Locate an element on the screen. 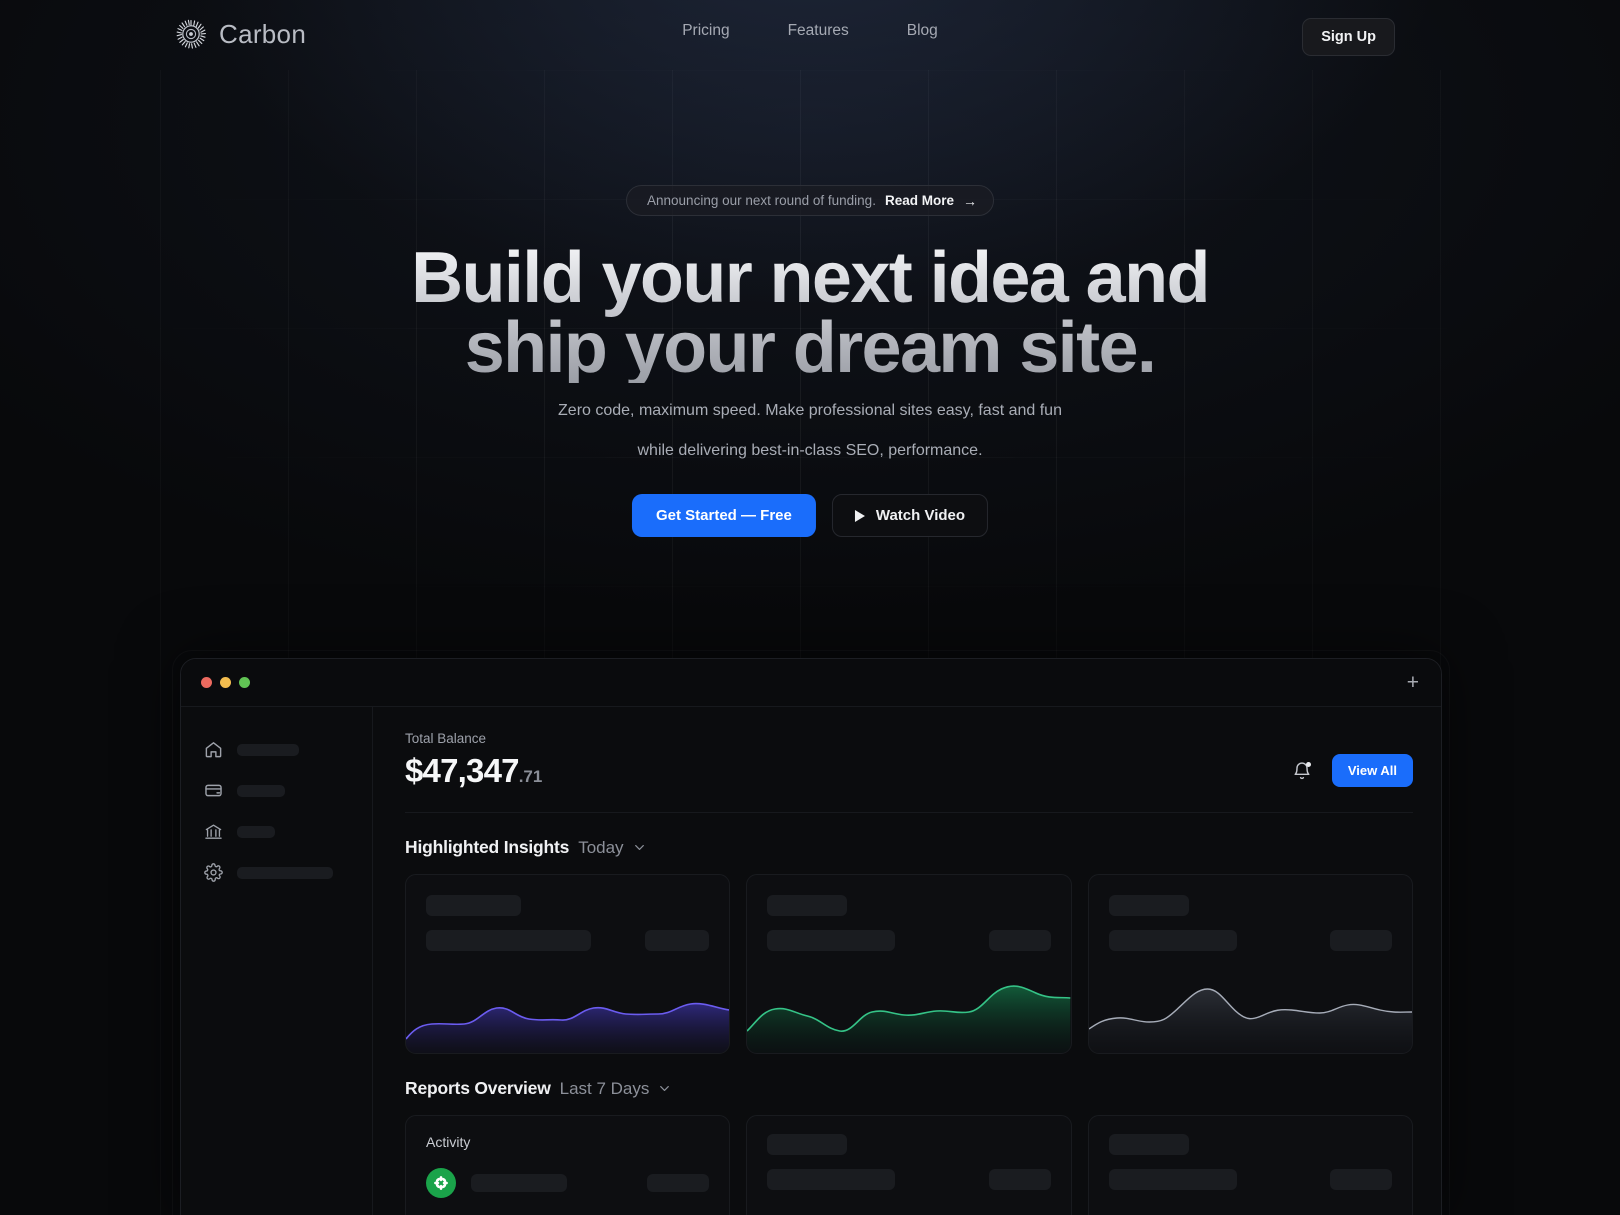 This screenshot has width=1620, height=1215. watch-video-button: Watch Video is located at coordinates (910, 515).